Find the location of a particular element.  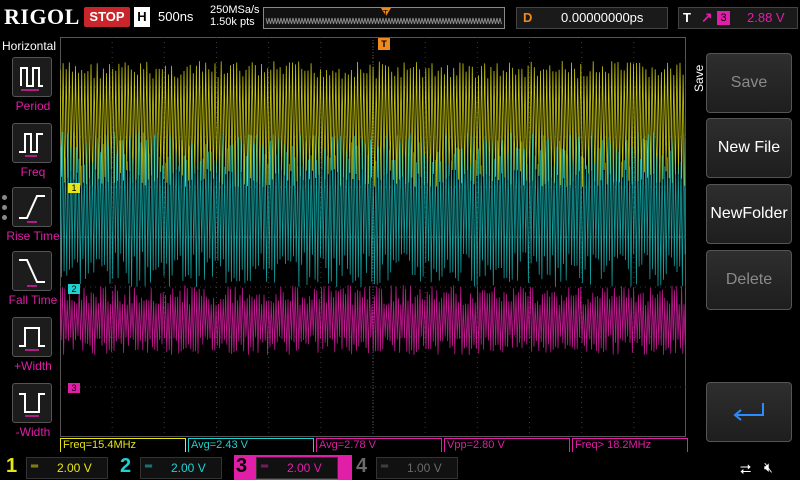

meas-ch3-avg: Avg=2.78 V is located at coordinates (379, 445).